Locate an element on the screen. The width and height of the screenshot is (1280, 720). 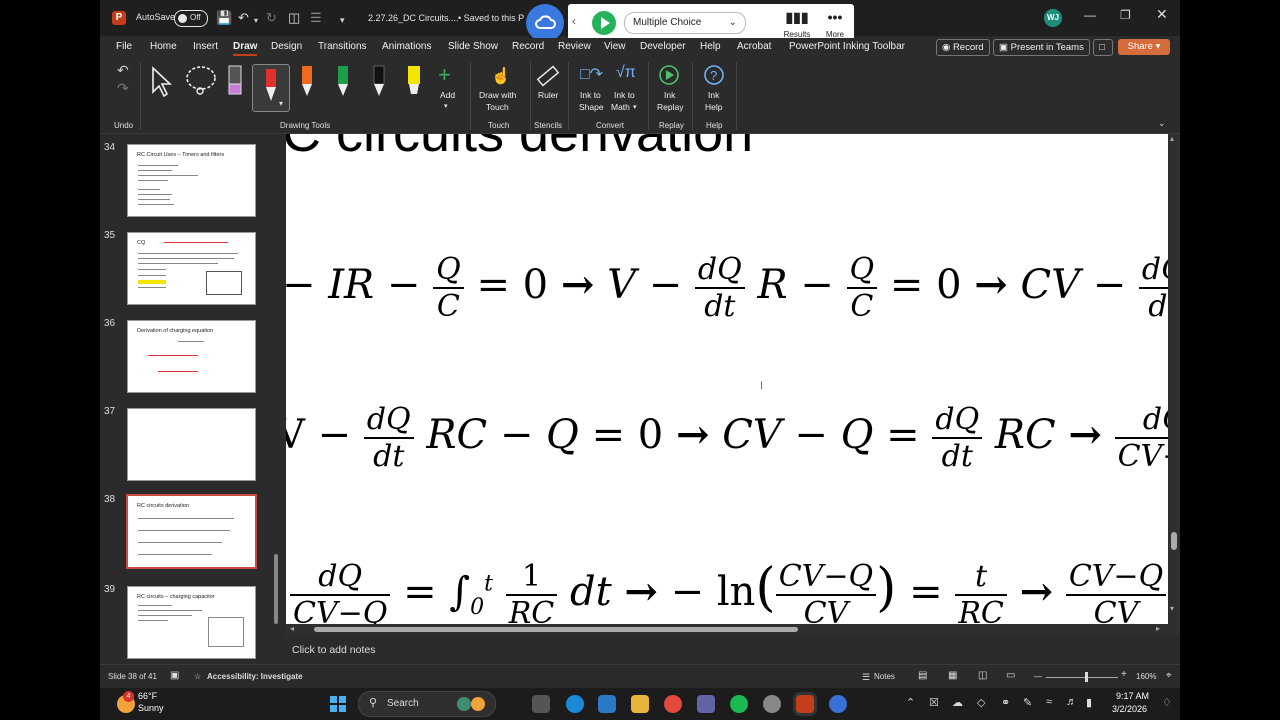
minimize-icon: — is located at coordinates (1090, 15).